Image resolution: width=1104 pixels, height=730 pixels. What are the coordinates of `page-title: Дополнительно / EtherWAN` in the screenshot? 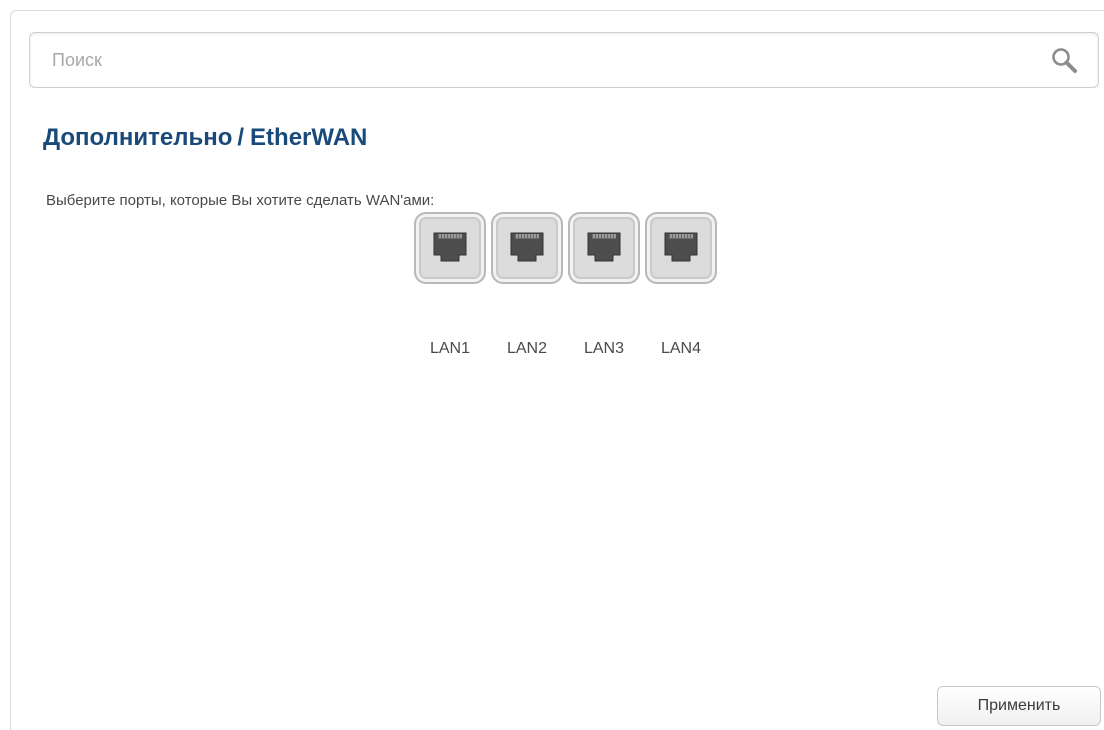 It's located at (205, 138).